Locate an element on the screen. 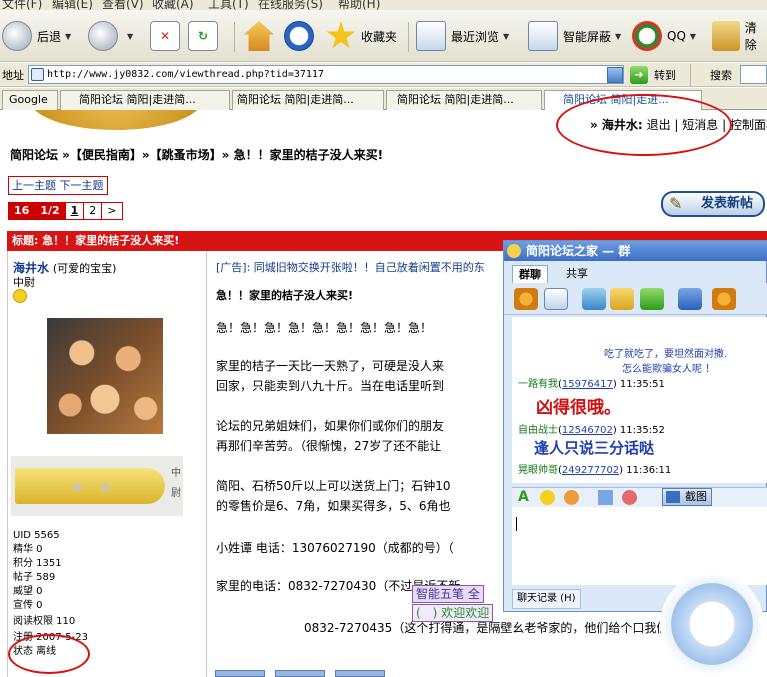 The image size is (767, 677). apps-icon is located at coordinates (652, 299).